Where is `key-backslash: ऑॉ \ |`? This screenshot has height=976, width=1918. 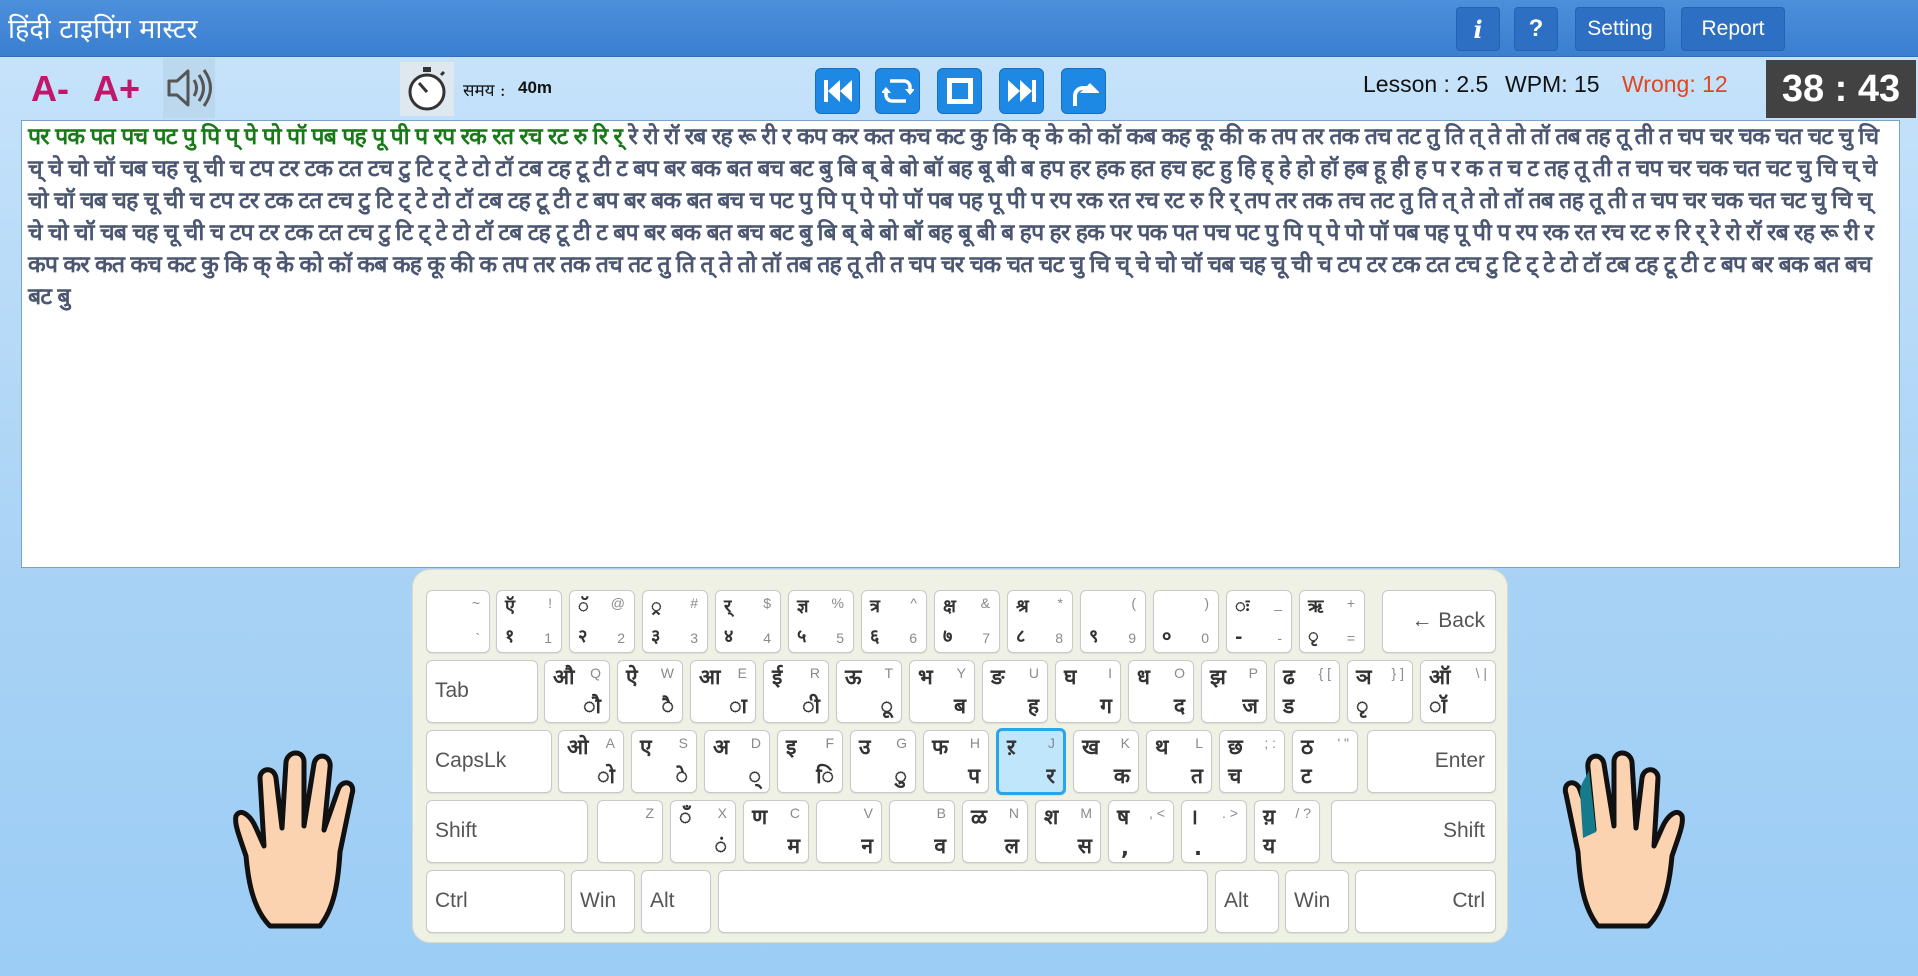 key-backslash: ऑॉ \ | is located at coordinates (1458, 691).